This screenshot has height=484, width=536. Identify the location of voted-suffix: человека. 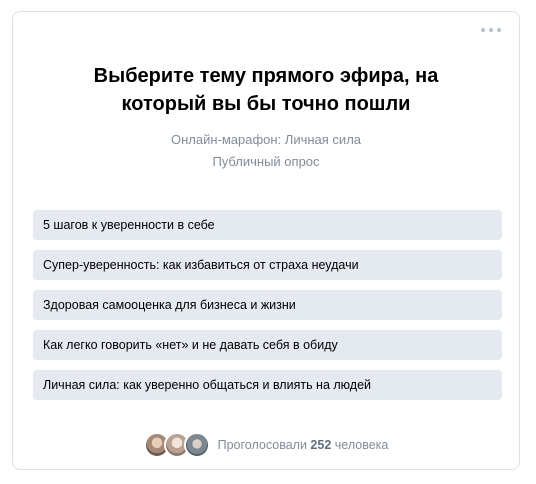
(361, 445).